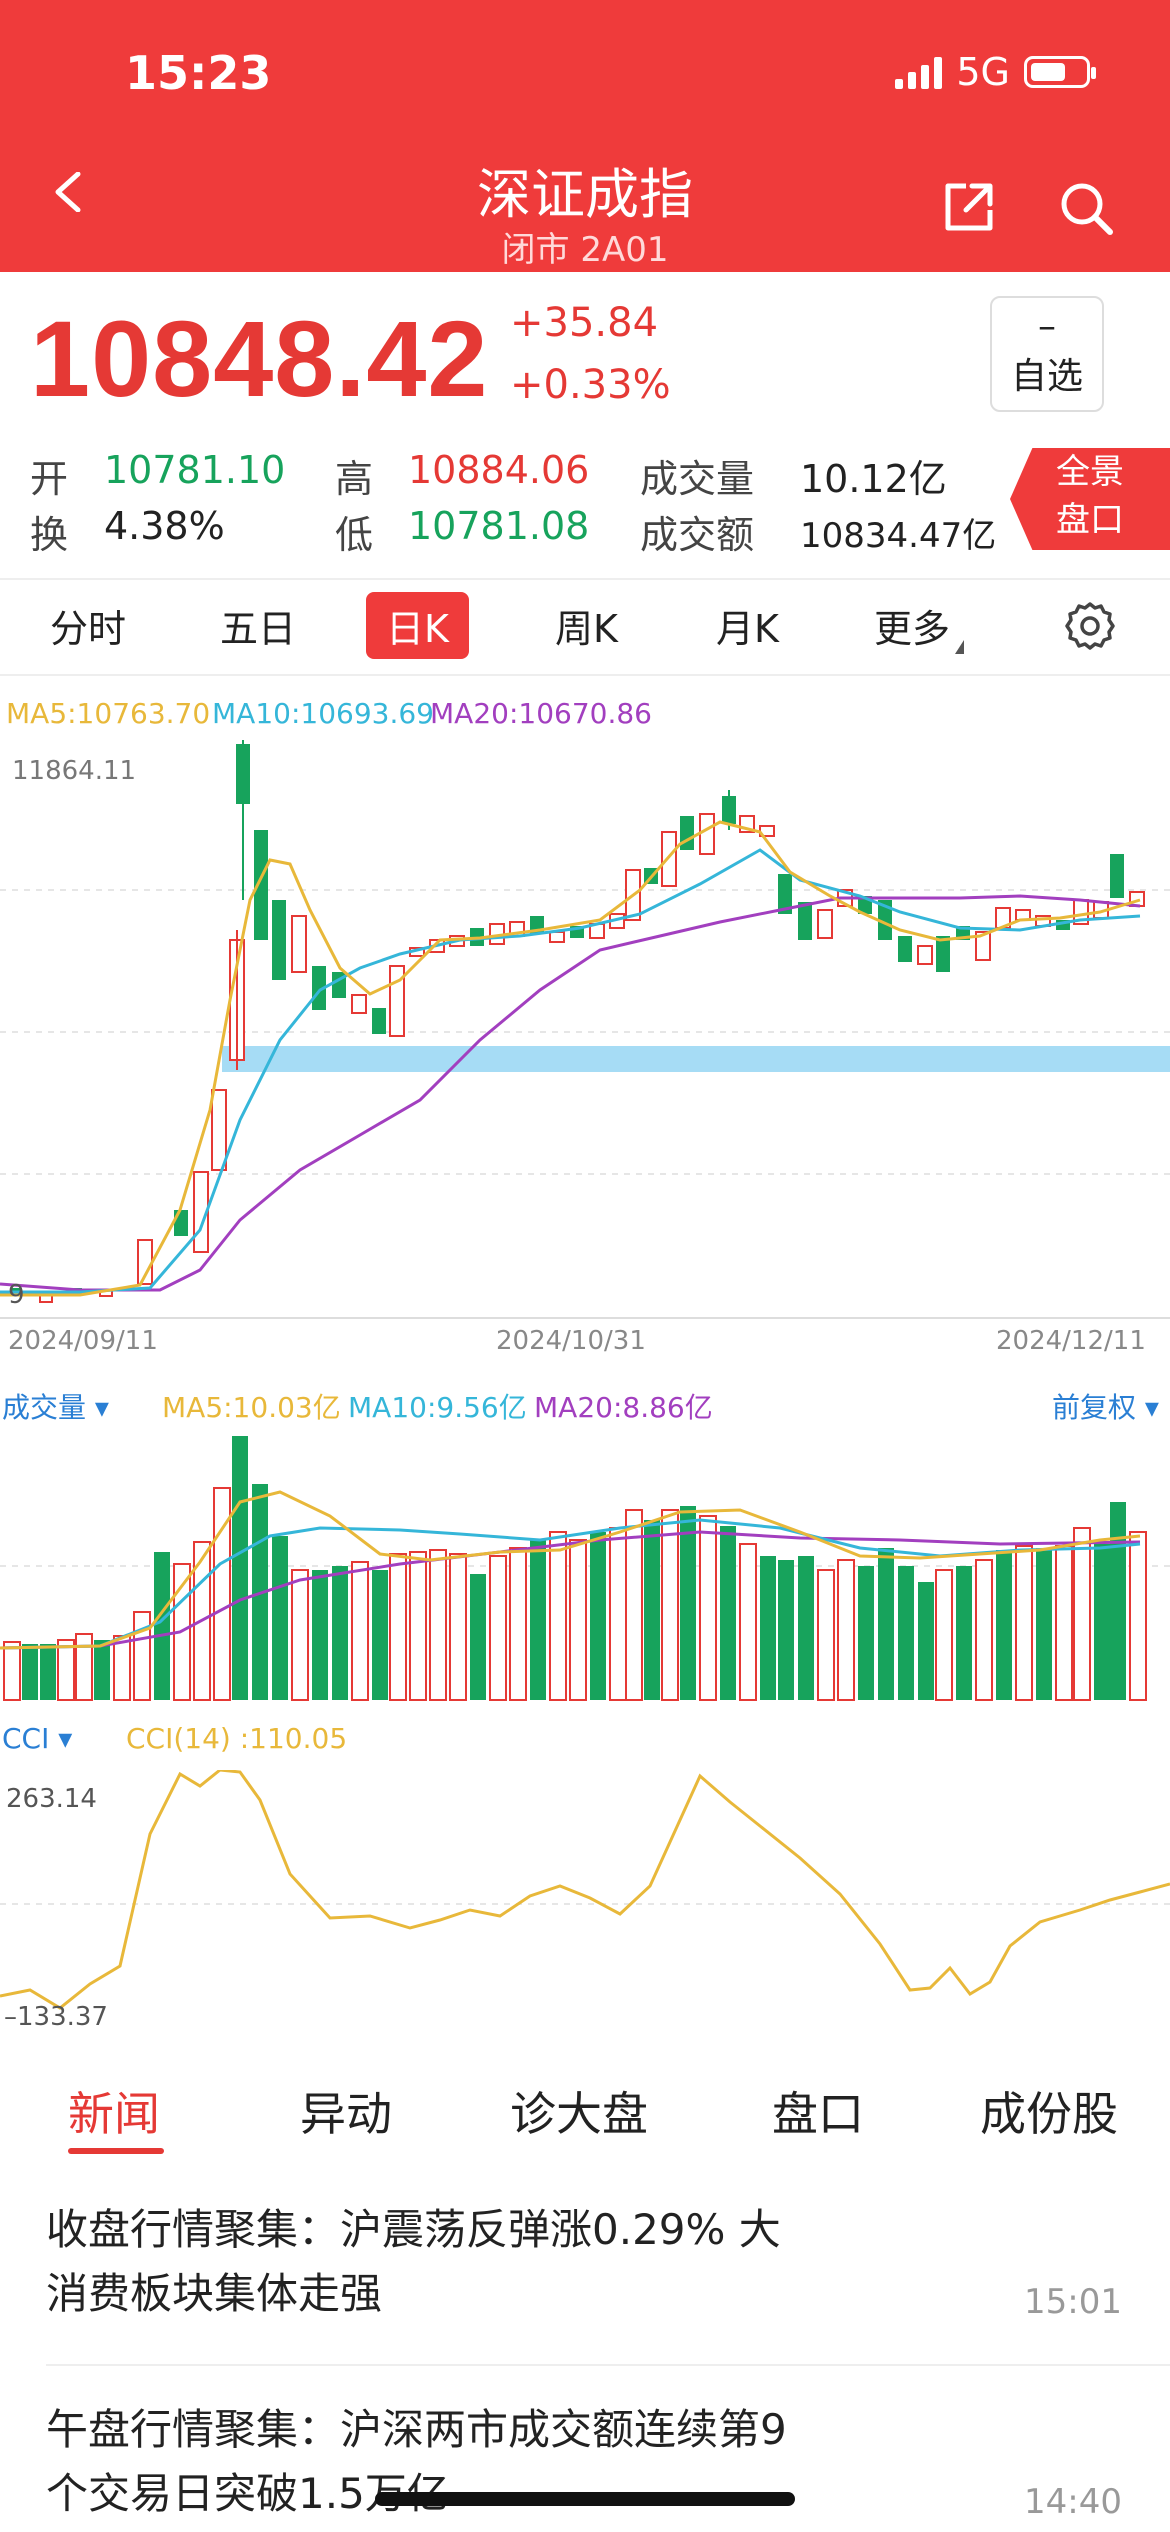 Image resolution: width=1170 pixels, height=2532 pixels. What do you see at coordinates (912, 625) in the screenshot?
I see `tab-more: 更多` at bounding box center [912, 625].